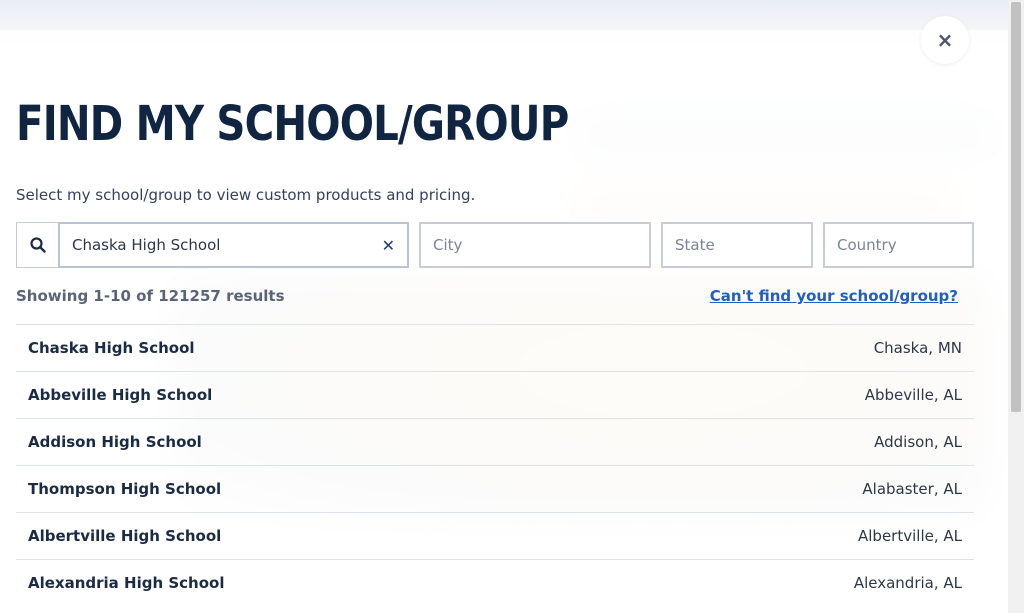 Image resolution: width=1024 pixels, height=613 pixels. I want to click on school-search-input, so click(222, 245).